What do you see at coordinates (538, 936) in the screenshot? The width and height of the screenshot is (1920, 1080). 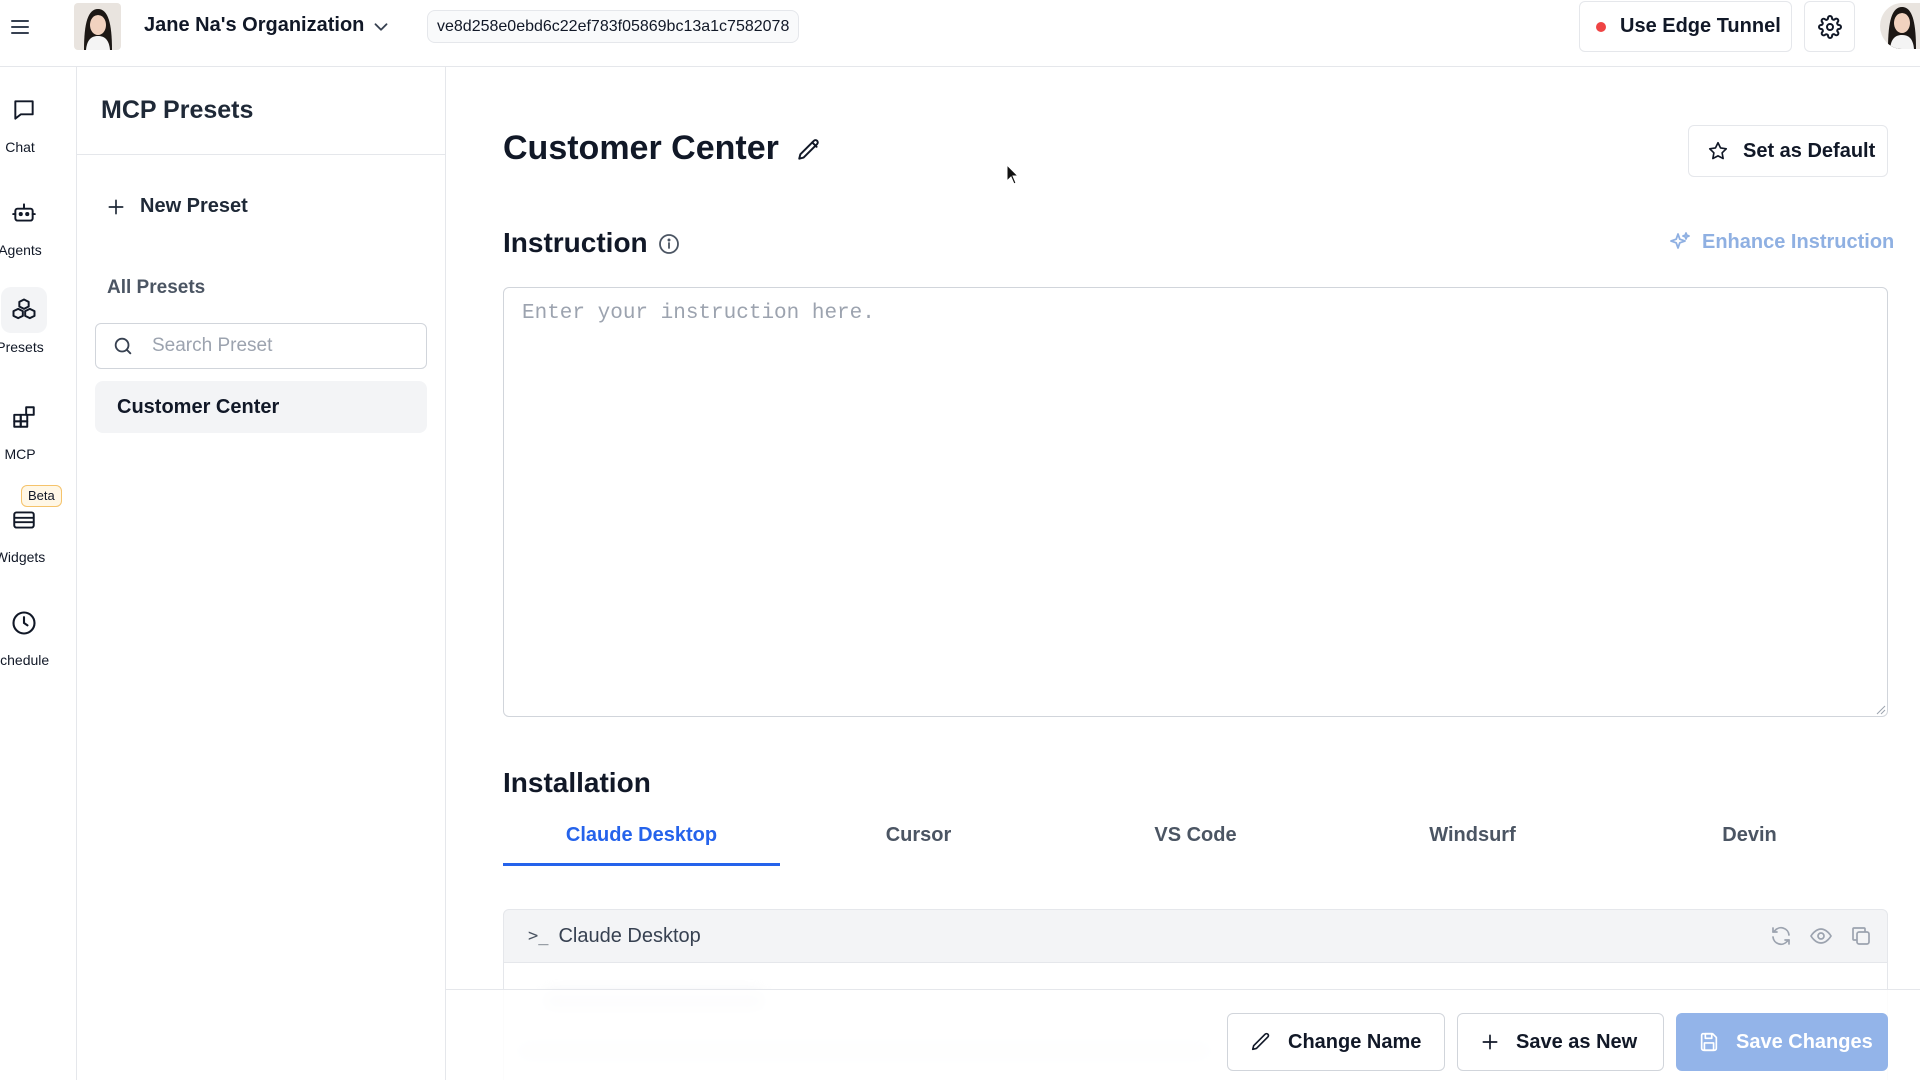 I see `terminal-icon: >_` at bounding box center [538, 936].